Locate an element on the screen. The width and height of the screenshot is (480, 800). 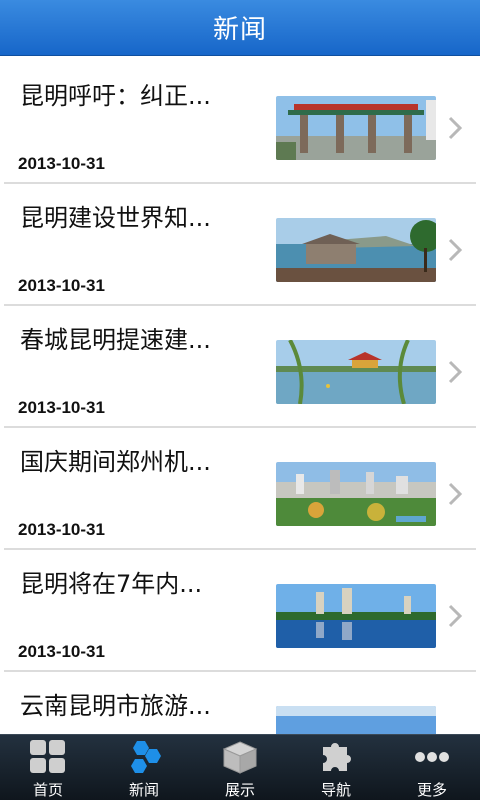
app-header: 新闻 is located at coordinates (240, 28).